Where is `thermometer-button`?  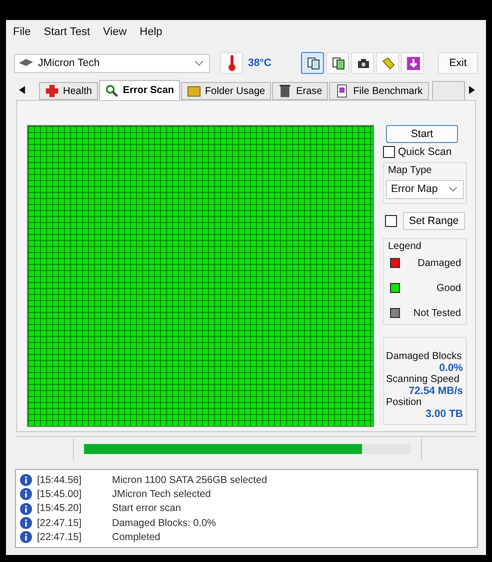 thermometer-button is located at coordinates (231, 63).